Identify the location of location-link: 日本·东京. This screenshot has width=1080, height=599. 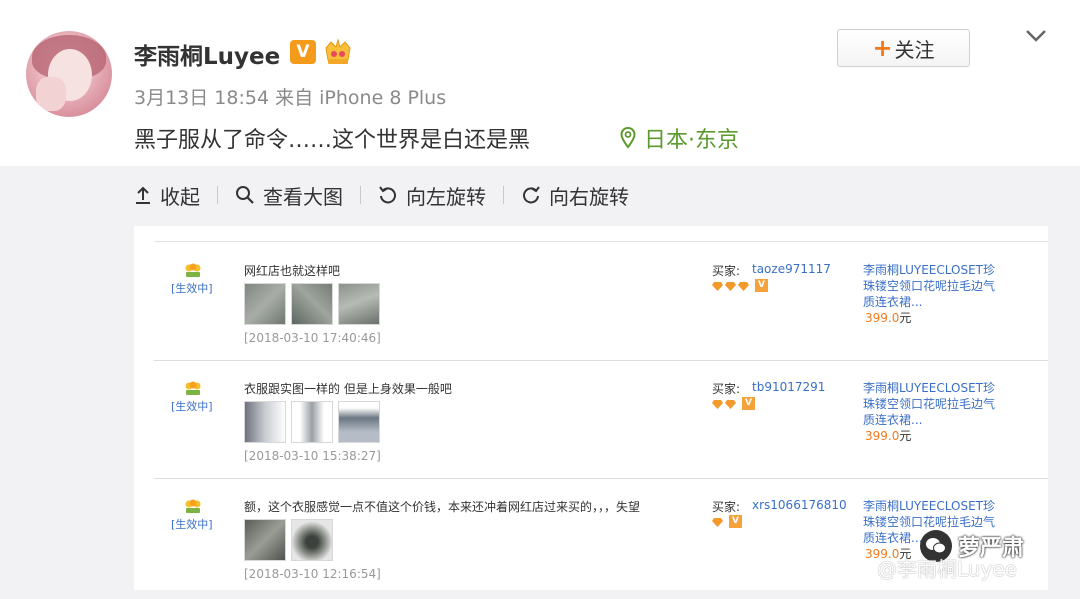
(679, 138).